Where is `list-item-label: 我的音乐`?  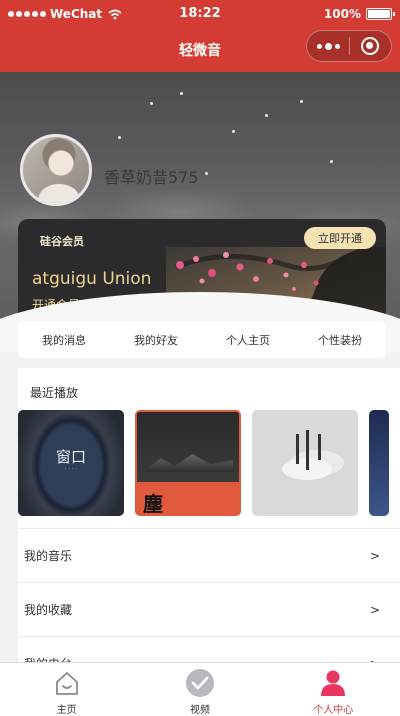 list-item-label: 我的音乐 is located at coordinates (48, 556).